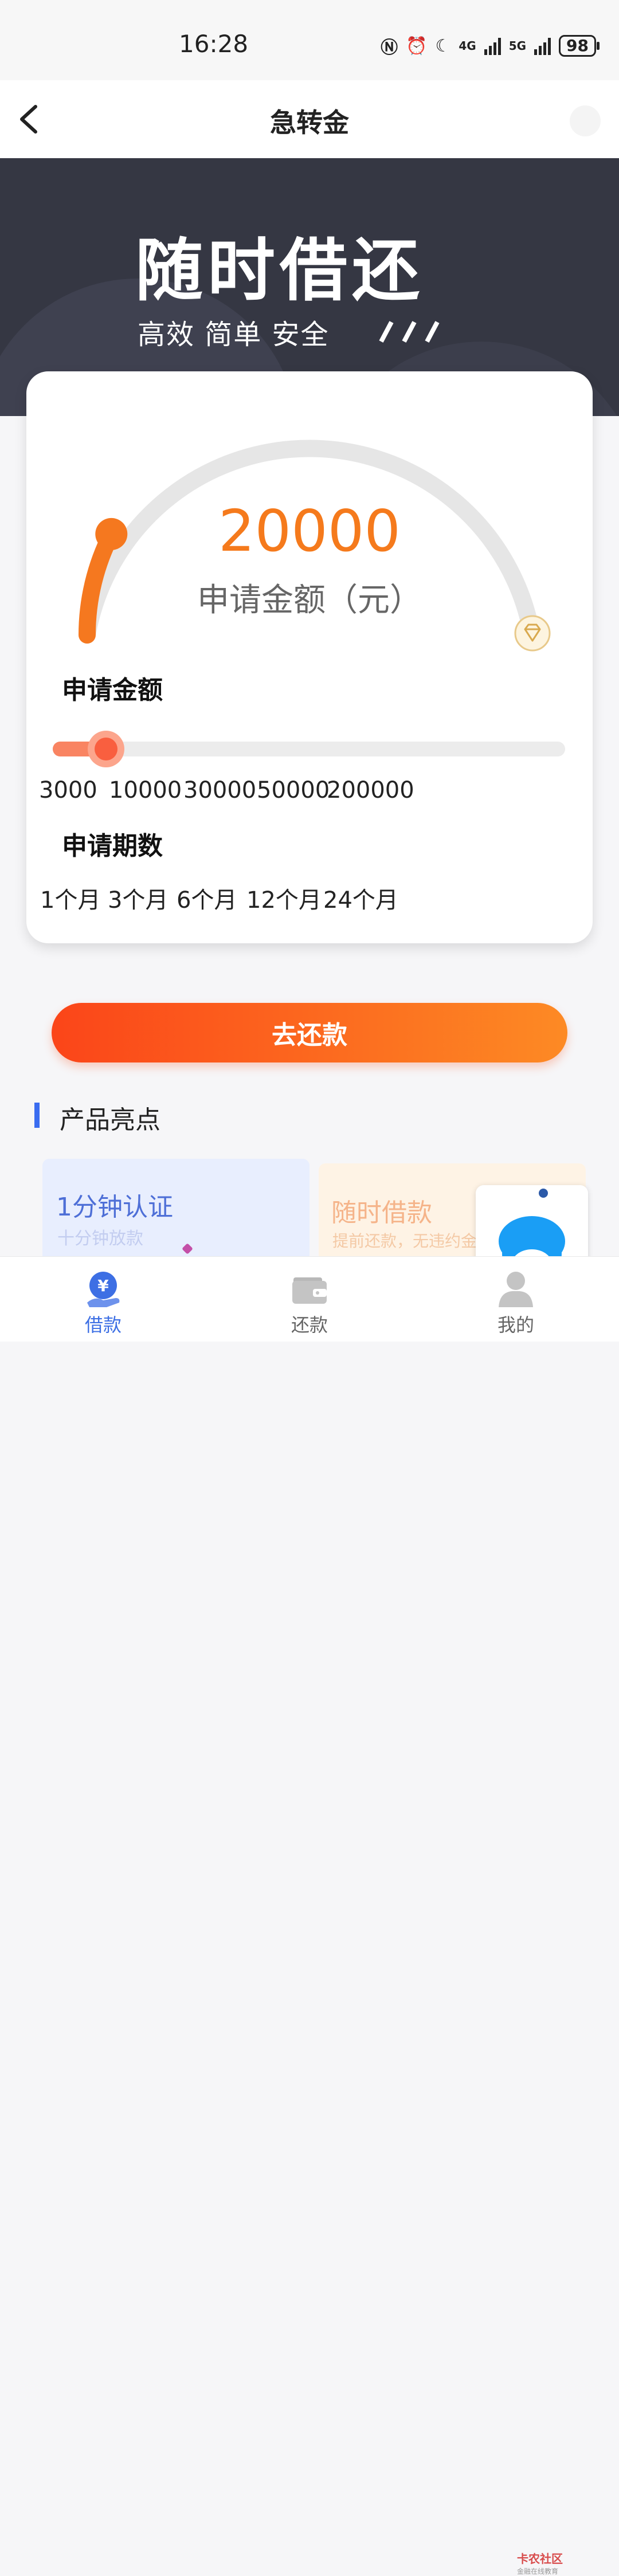  What do you see at coordinates (214, 44) in the screenshot?
I see `status-time: 16:28` at bounding box center [214, 44].